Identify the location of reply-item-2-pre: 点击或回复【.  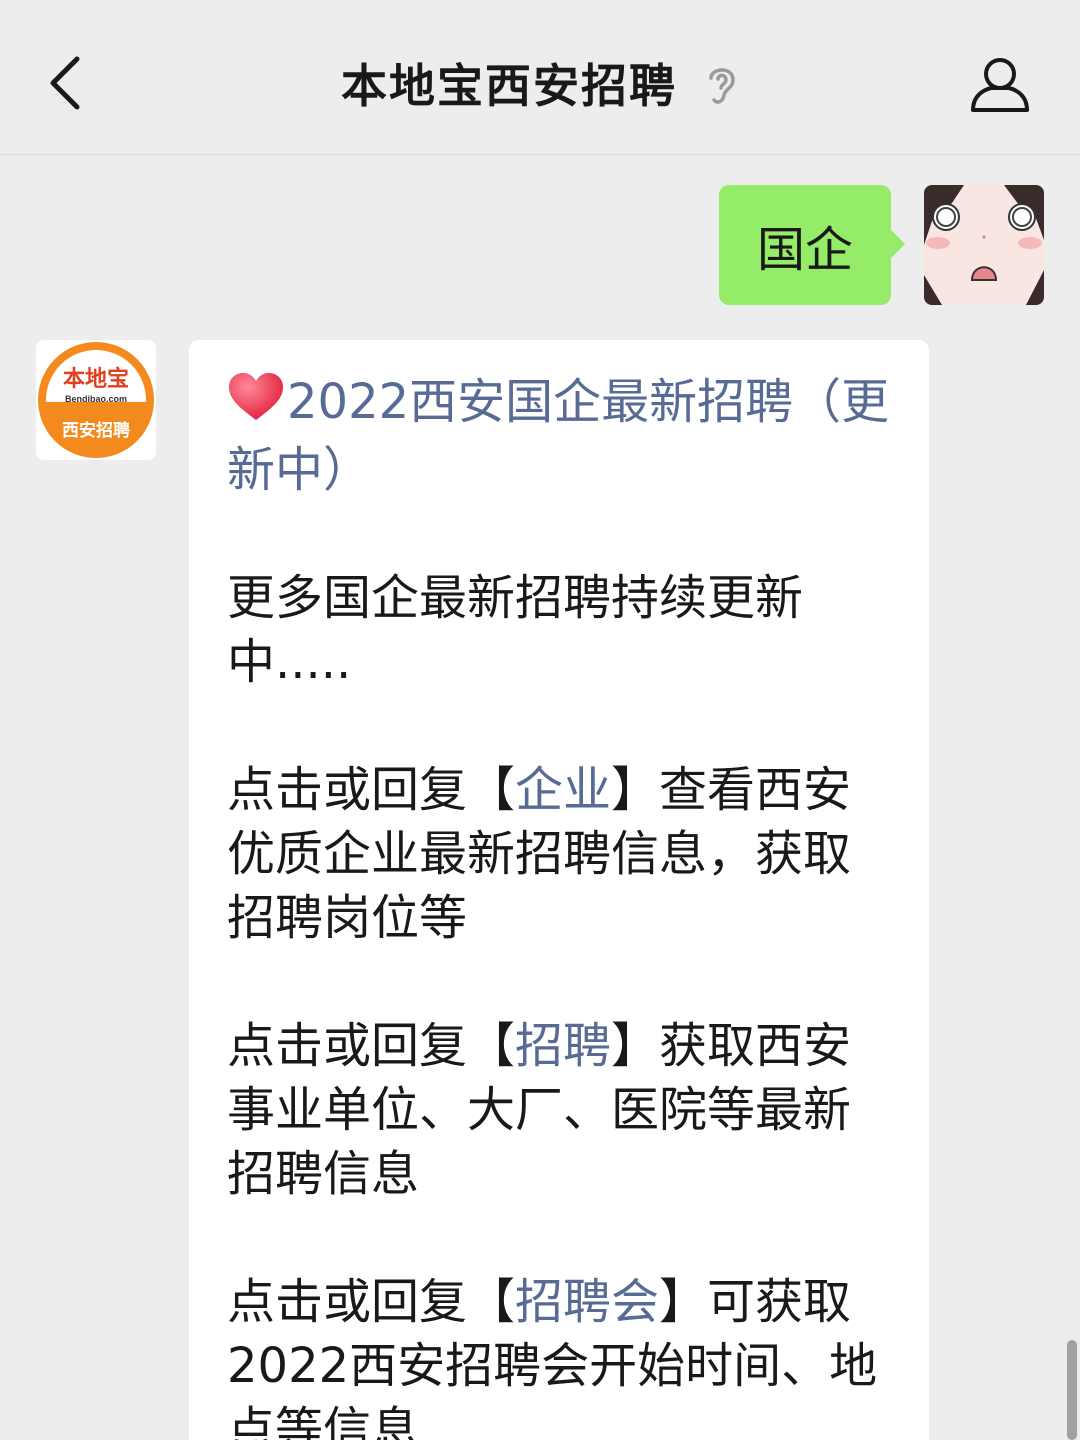
(371, 1046).